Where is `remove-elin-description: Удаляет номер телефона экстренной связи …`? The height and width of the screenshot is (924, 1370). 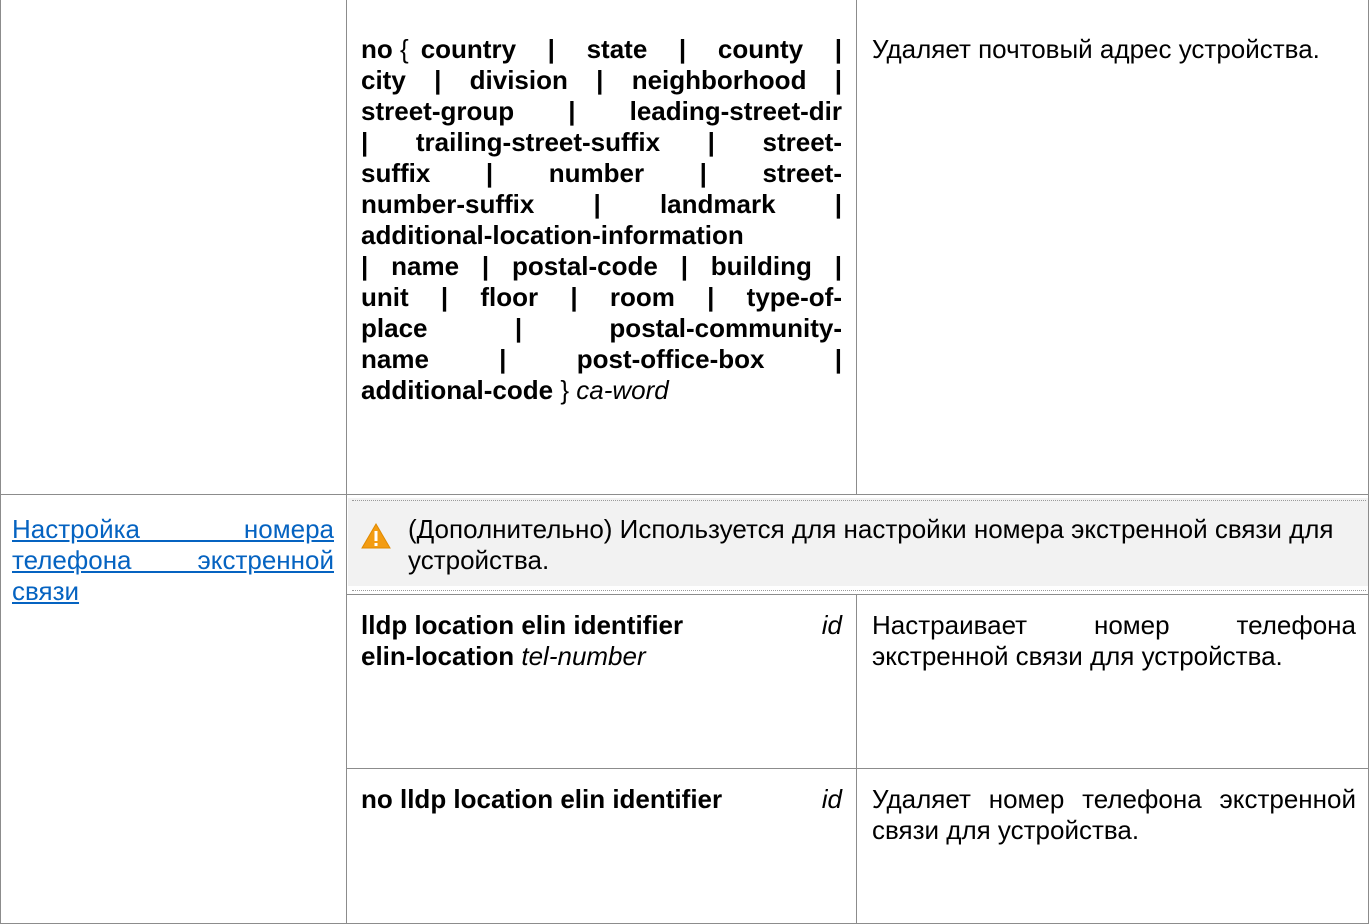 remove-elin-description: Удаляет номер телефона экстренной связи … is located at coordinates (1114, 814).